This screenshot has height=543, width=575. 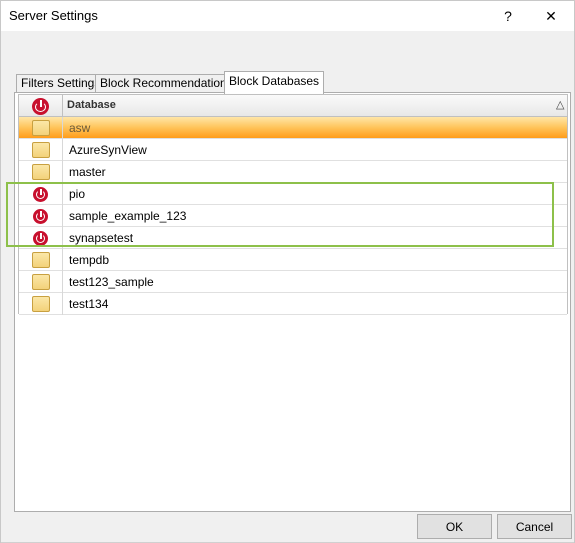 I want to click on database-name: test123_sample, so click(x=111, y=282).